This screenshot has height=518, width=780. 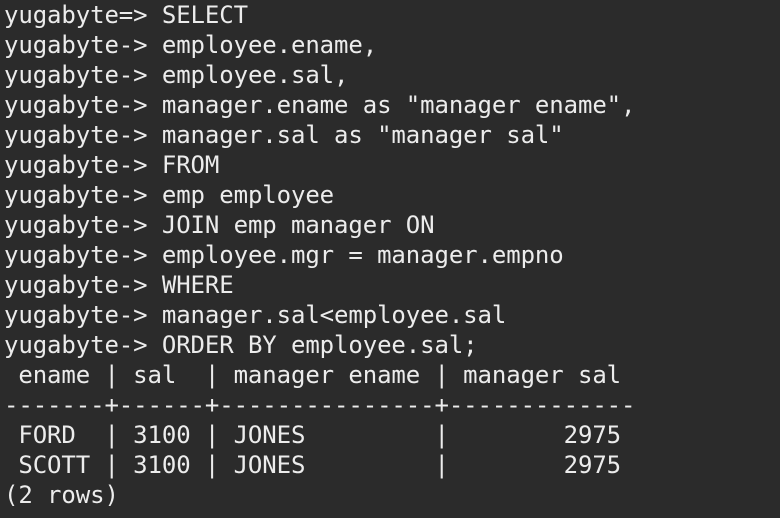 I want to click on terminal-line: yugabyte-> employee.mgr = manager.empno, so click(x=392, y=255).